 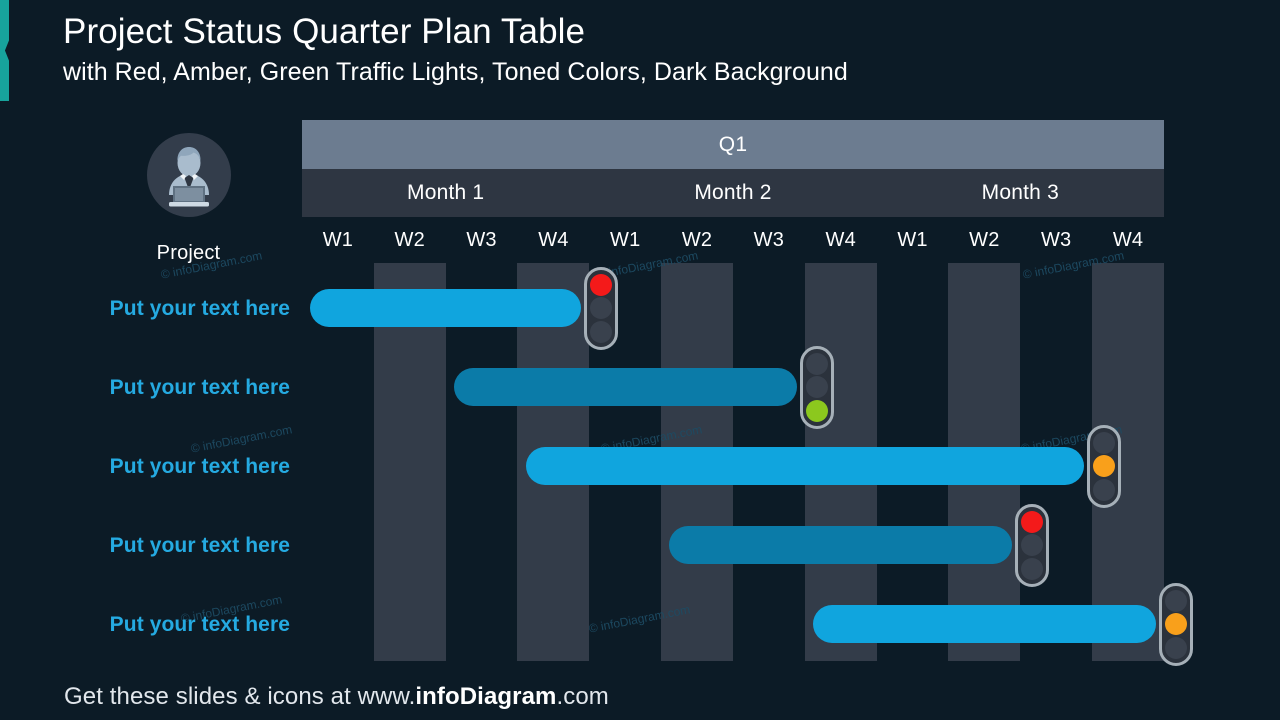 I want to click on quarter-header-row: Q1, so click(x=733, y=144).